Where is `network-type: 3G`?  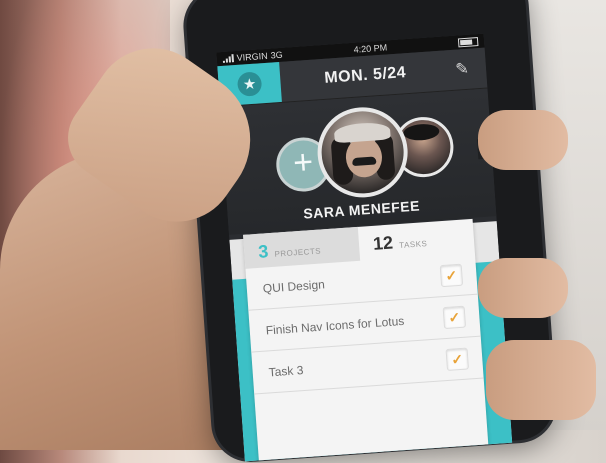 network-type: 3G is located at coordinates (276, 55).